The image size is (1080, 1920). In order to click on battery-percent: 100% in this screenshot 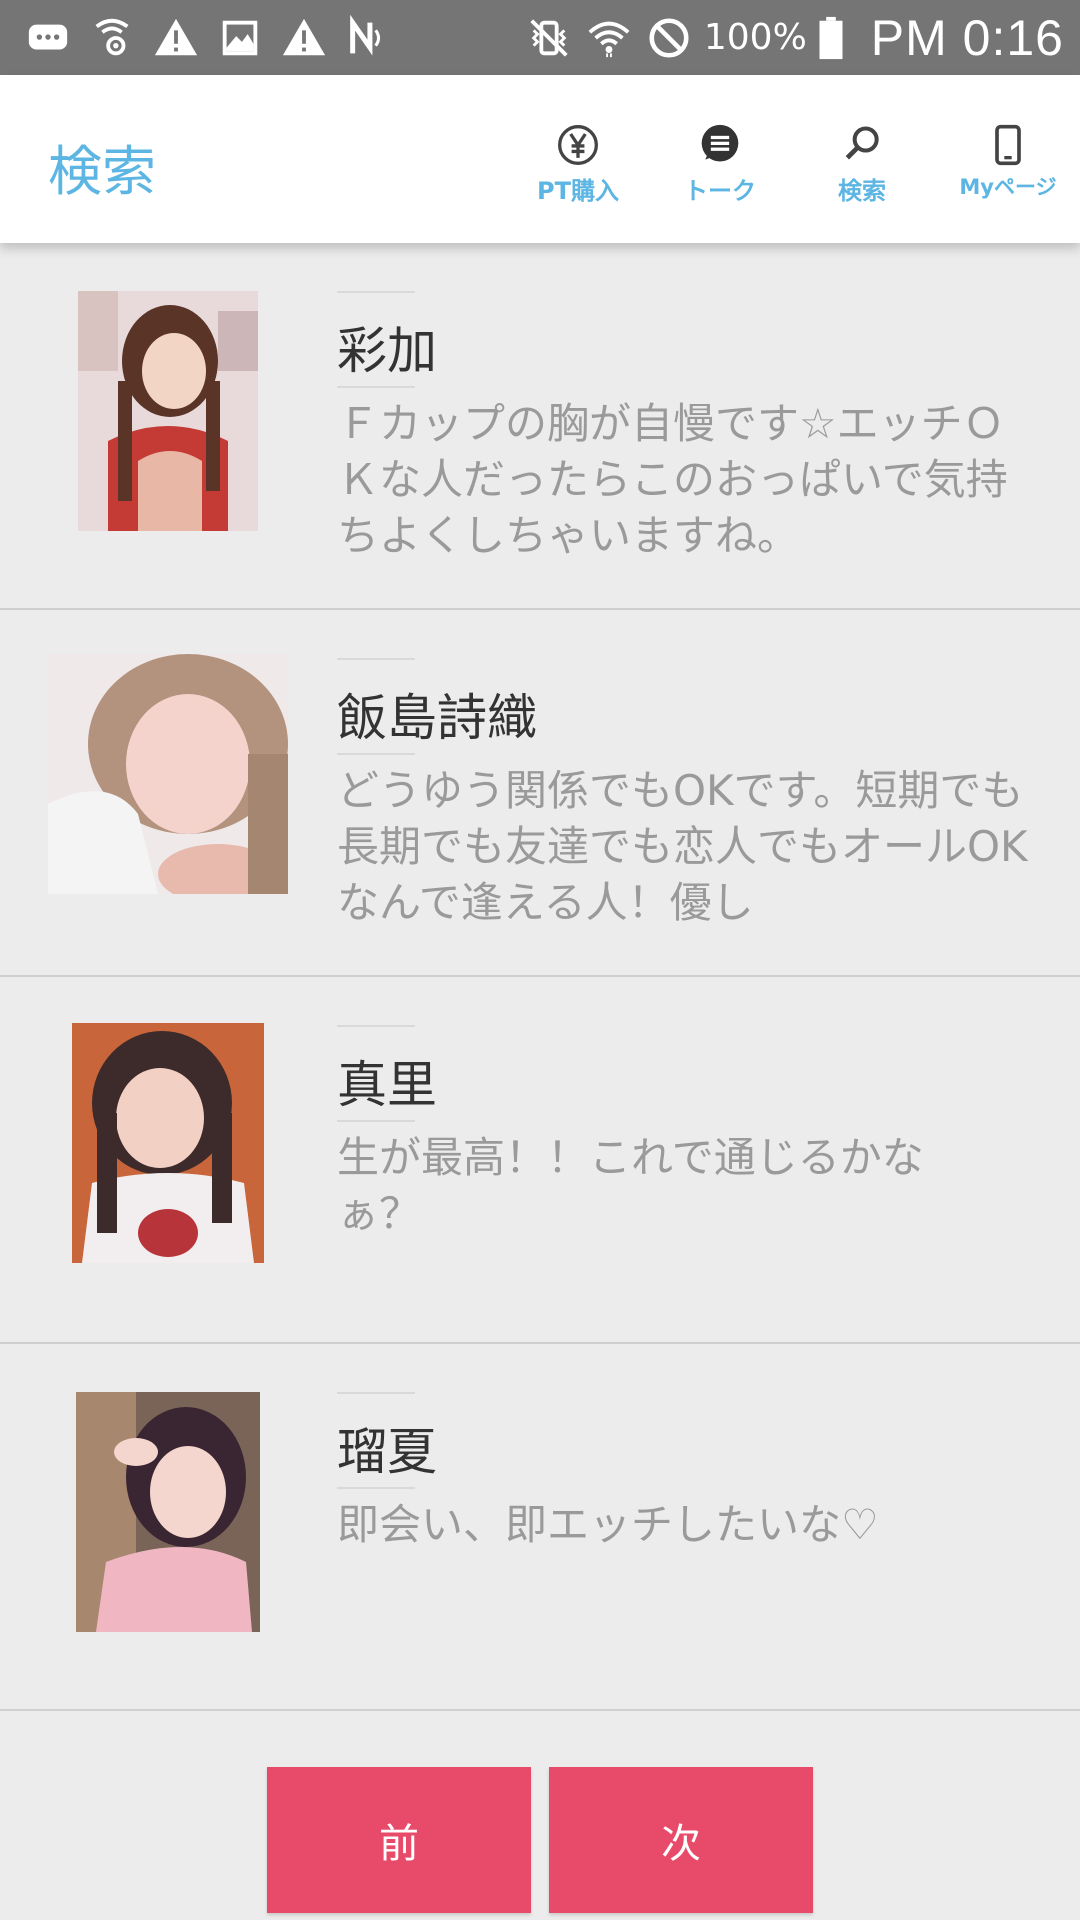, I will do `click(755, 37)`.